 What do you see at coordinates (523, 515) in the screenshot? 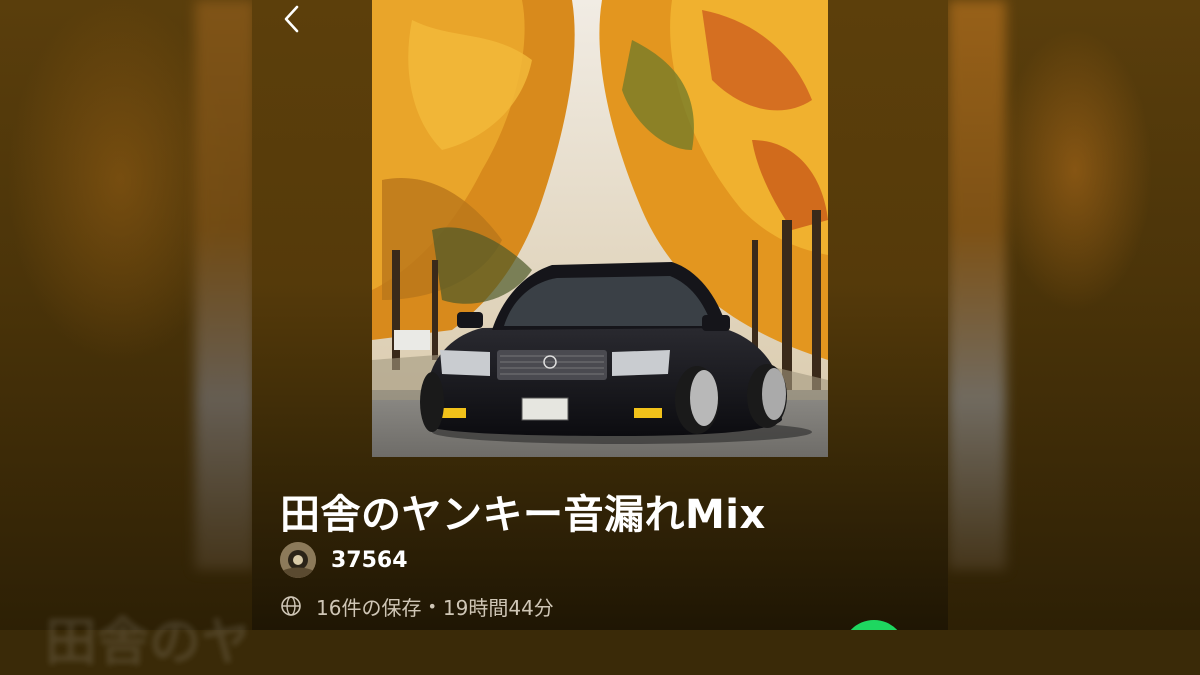
I see `playlist-title: 田舎のヤンキー音漏れMix` at bounding box center [523, 515].